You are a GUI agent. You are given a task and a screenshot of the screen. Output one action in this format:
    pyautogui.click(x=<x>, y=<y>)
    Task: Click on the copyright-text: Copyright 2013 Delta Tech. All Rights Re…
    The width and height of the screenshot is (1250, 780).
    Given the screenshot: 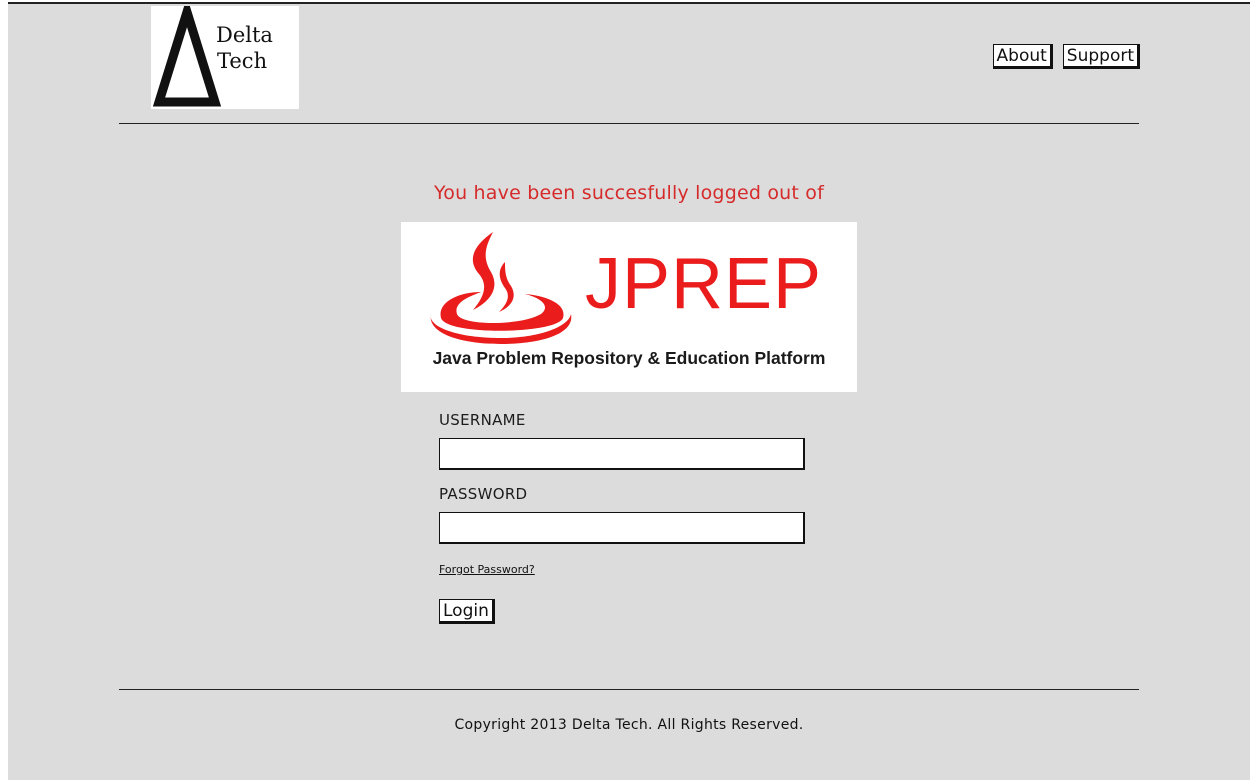 What is the action you would take?
    pyautogui.click(x=629, y=725)
    